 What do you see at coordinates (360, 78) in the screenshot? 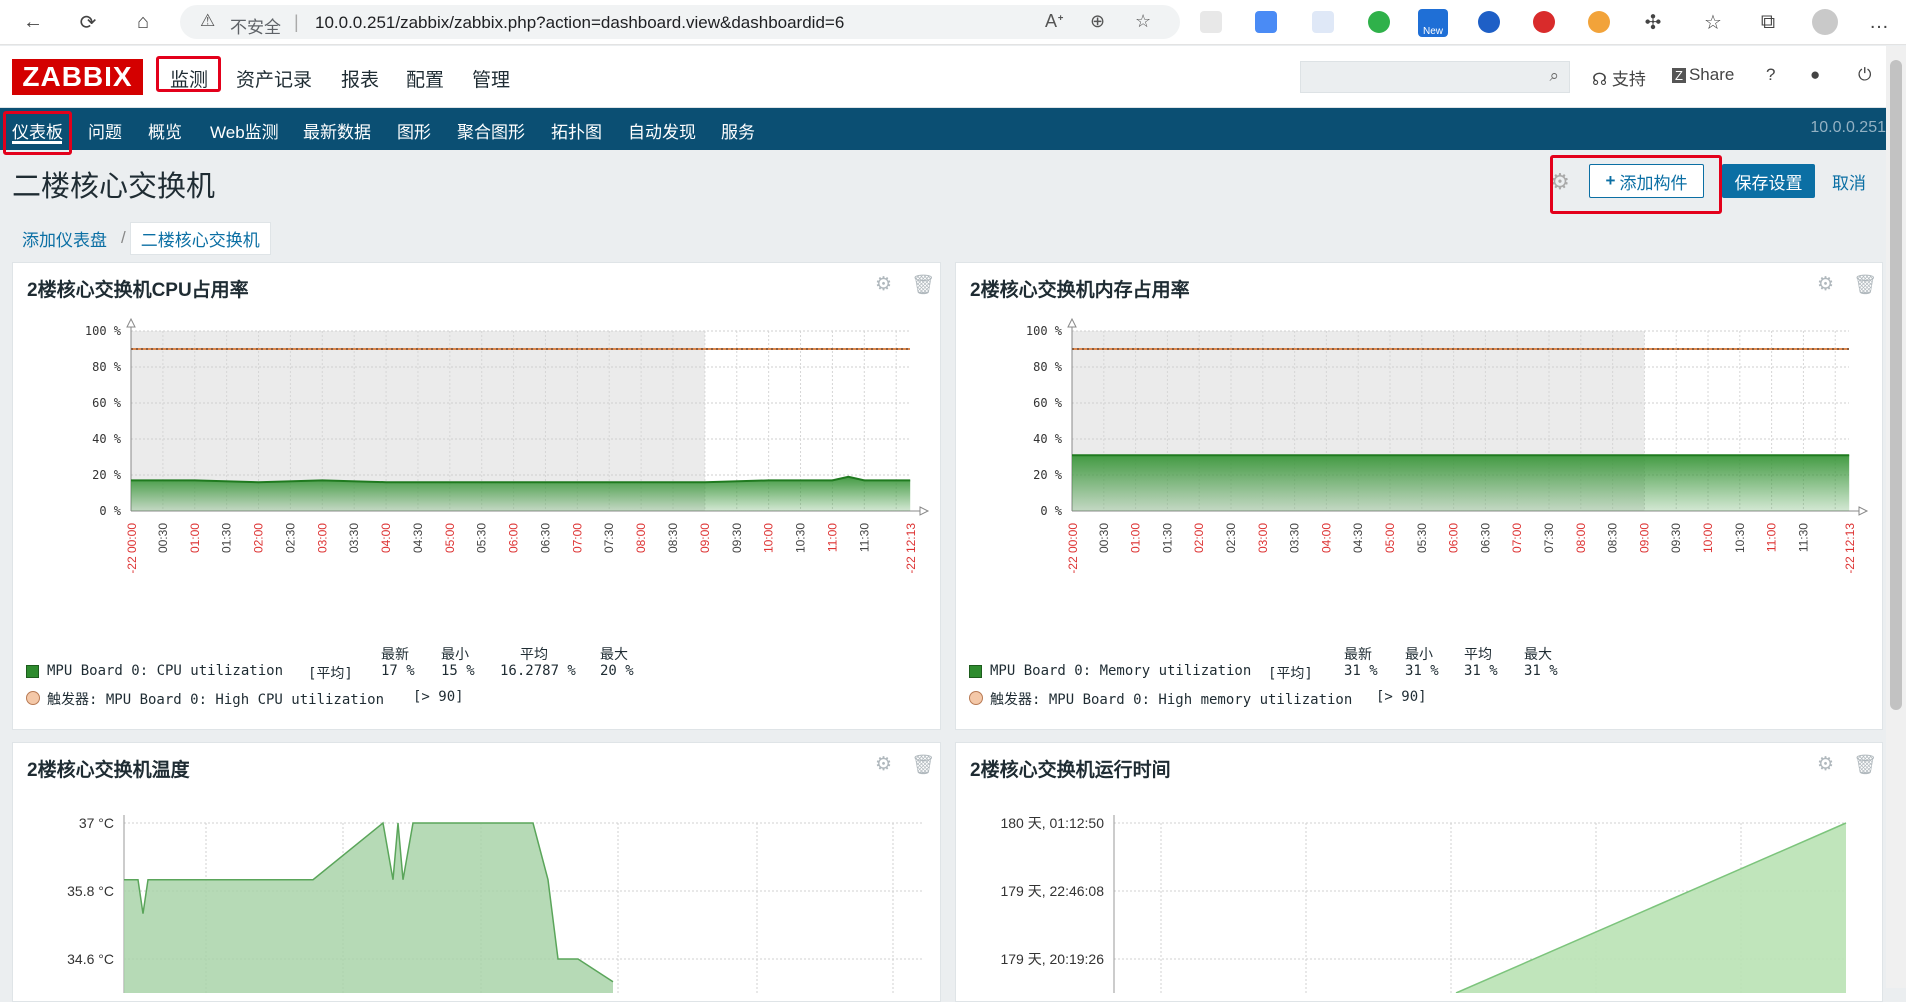
I see `menu-reports: 报表` at bounding box center [360, 78].